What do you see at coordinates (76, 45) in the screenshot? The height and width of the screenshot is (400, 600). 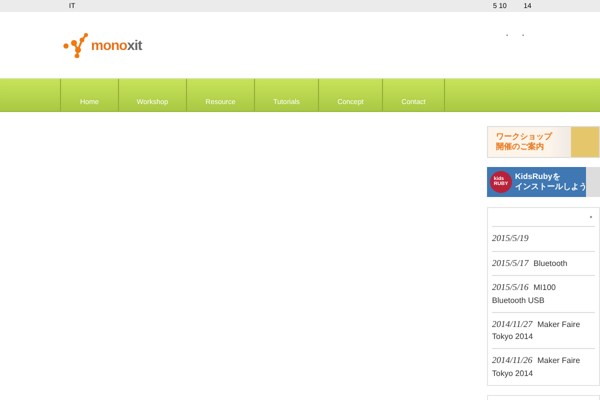 I see `molecule-logo-icon` at bounding box center [76, 45].